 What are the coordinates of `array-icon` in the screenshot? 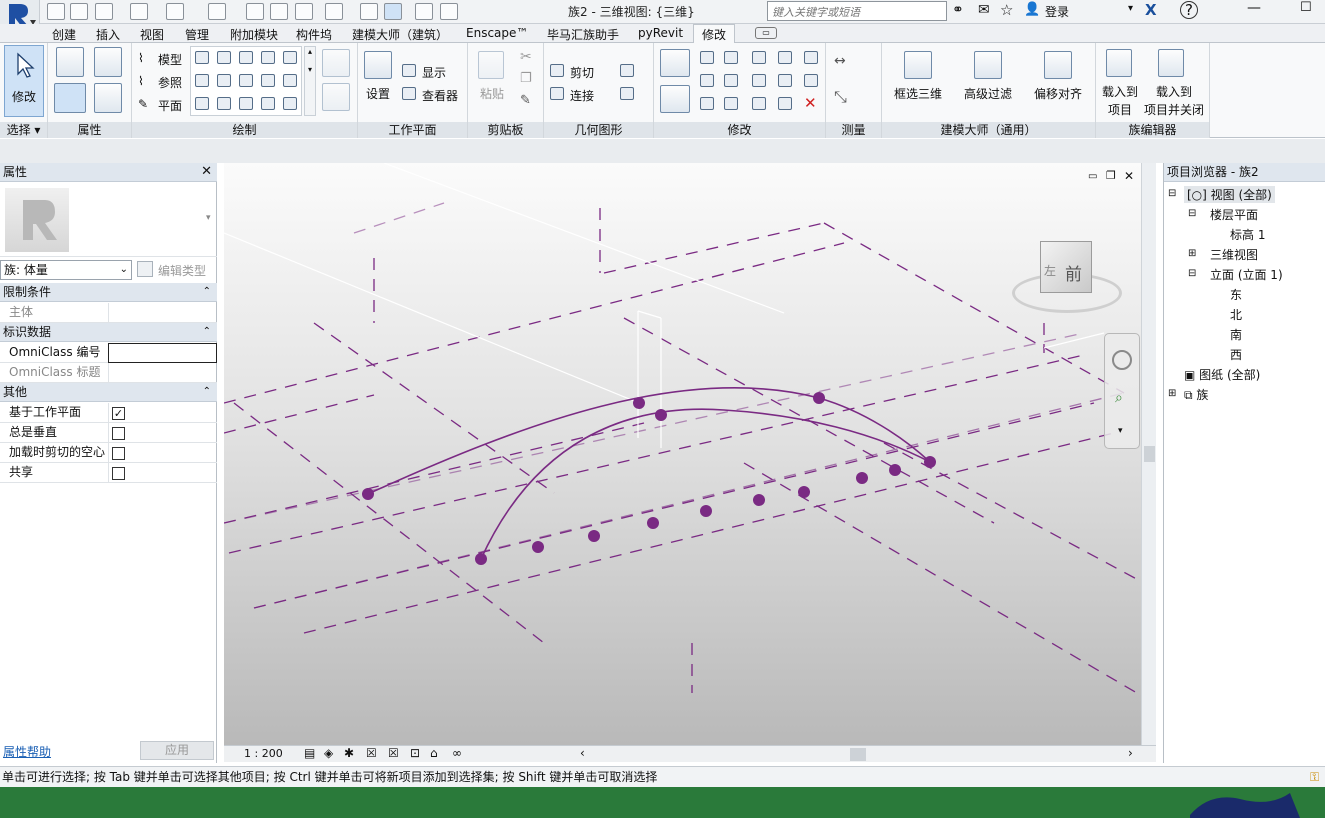 It's located at (759, 80).